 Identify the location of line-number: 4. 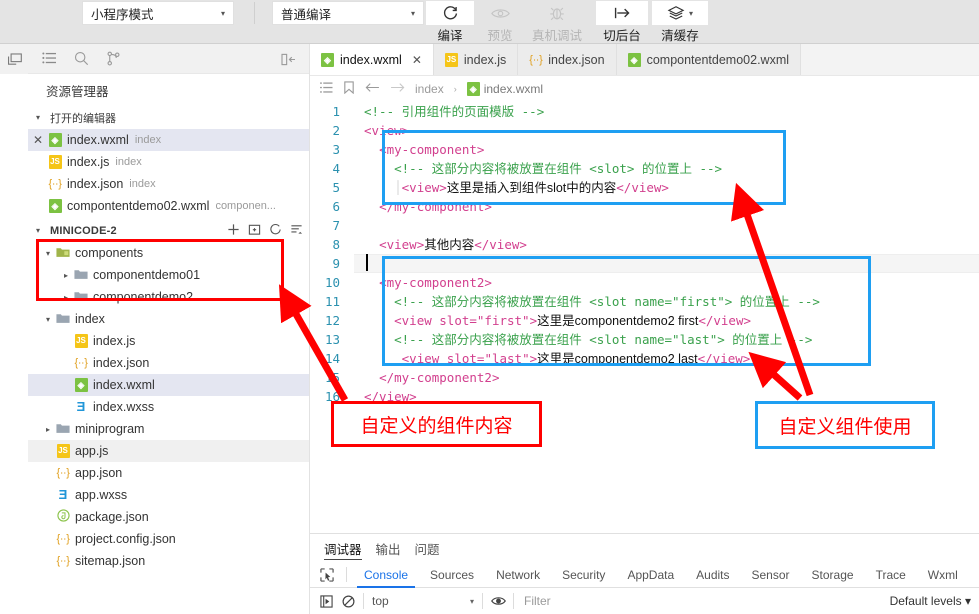
(336, 168).